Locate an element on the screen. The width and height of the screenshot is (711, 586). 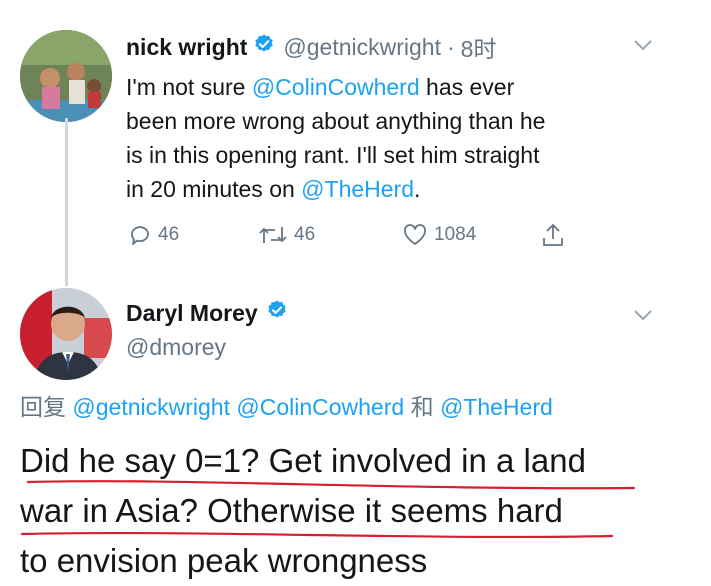
tweet-text-line: I'm not sure @ColinCowherd has ever is located at coordinates (320, 87).